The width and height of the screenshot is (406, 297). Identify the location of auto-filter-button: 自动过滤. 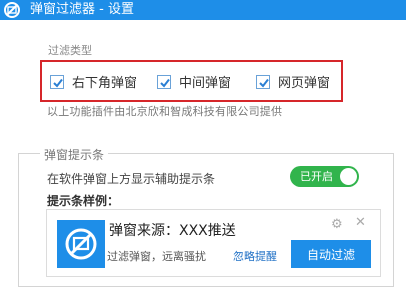
(331, 254).